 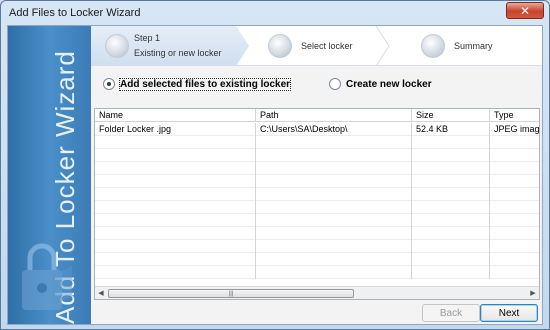 I want to click on cell-path: C:\Users\SA\Desktop\, so click(x=334, y=129).